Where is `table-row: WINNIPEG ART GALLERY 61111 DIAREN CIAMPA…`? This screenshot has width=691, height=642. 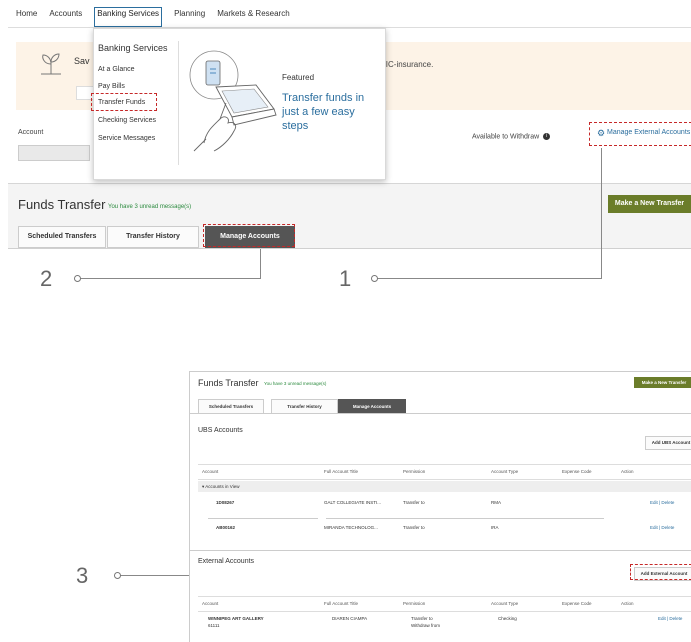 table-row: WINNIPEG ART GALLERY 61111 DIAREN CIAMPA… is located at coordinates (444, 626).